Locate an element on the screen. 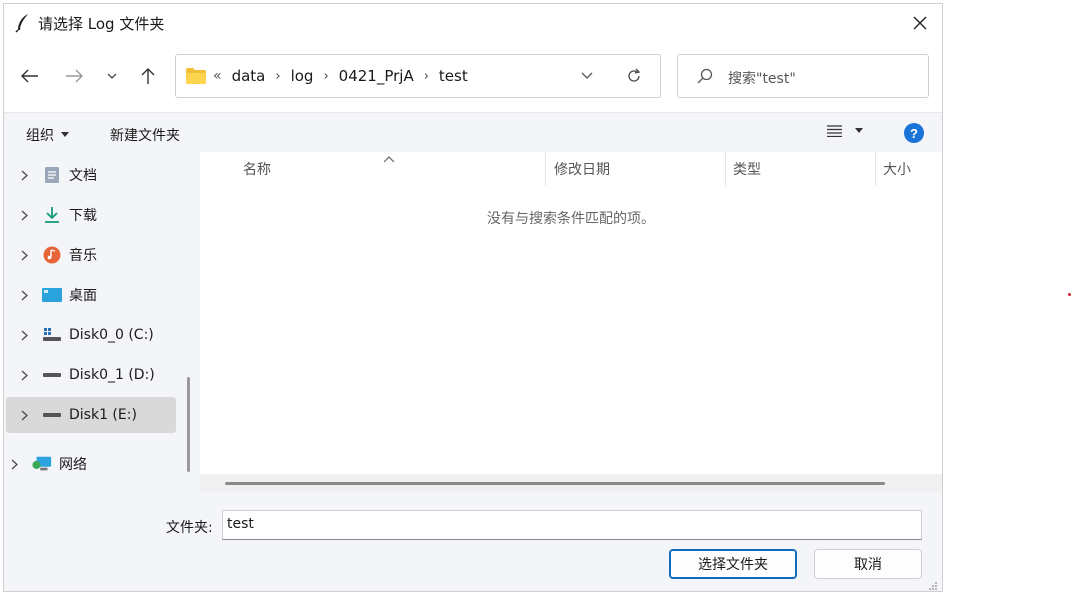  nav-item-label: Disk1 (E:) is located at coordinates (103, 415).